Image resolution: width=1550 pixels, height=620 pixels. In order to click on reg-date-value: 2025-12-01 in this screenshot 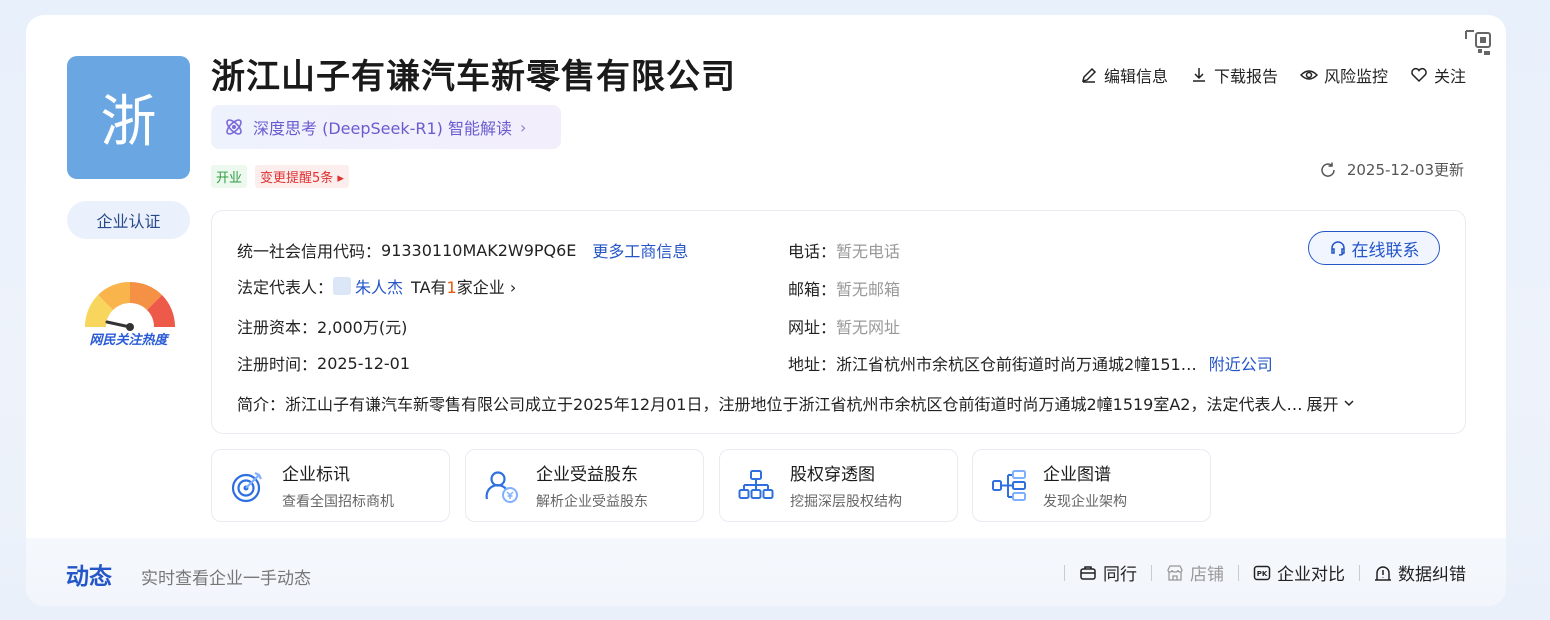, I will do `click(363, 363)`.